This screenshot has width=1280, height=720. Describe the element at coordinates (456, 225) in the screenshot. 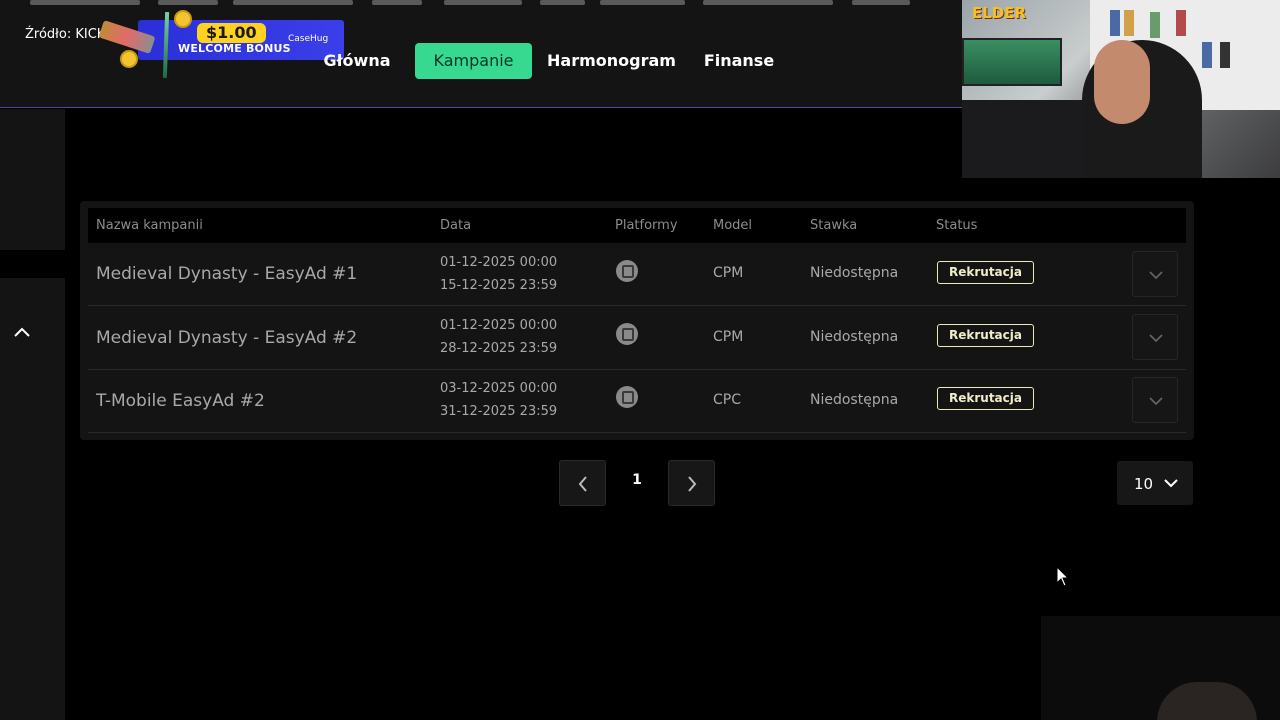

I see `header-date: Data` at that location.